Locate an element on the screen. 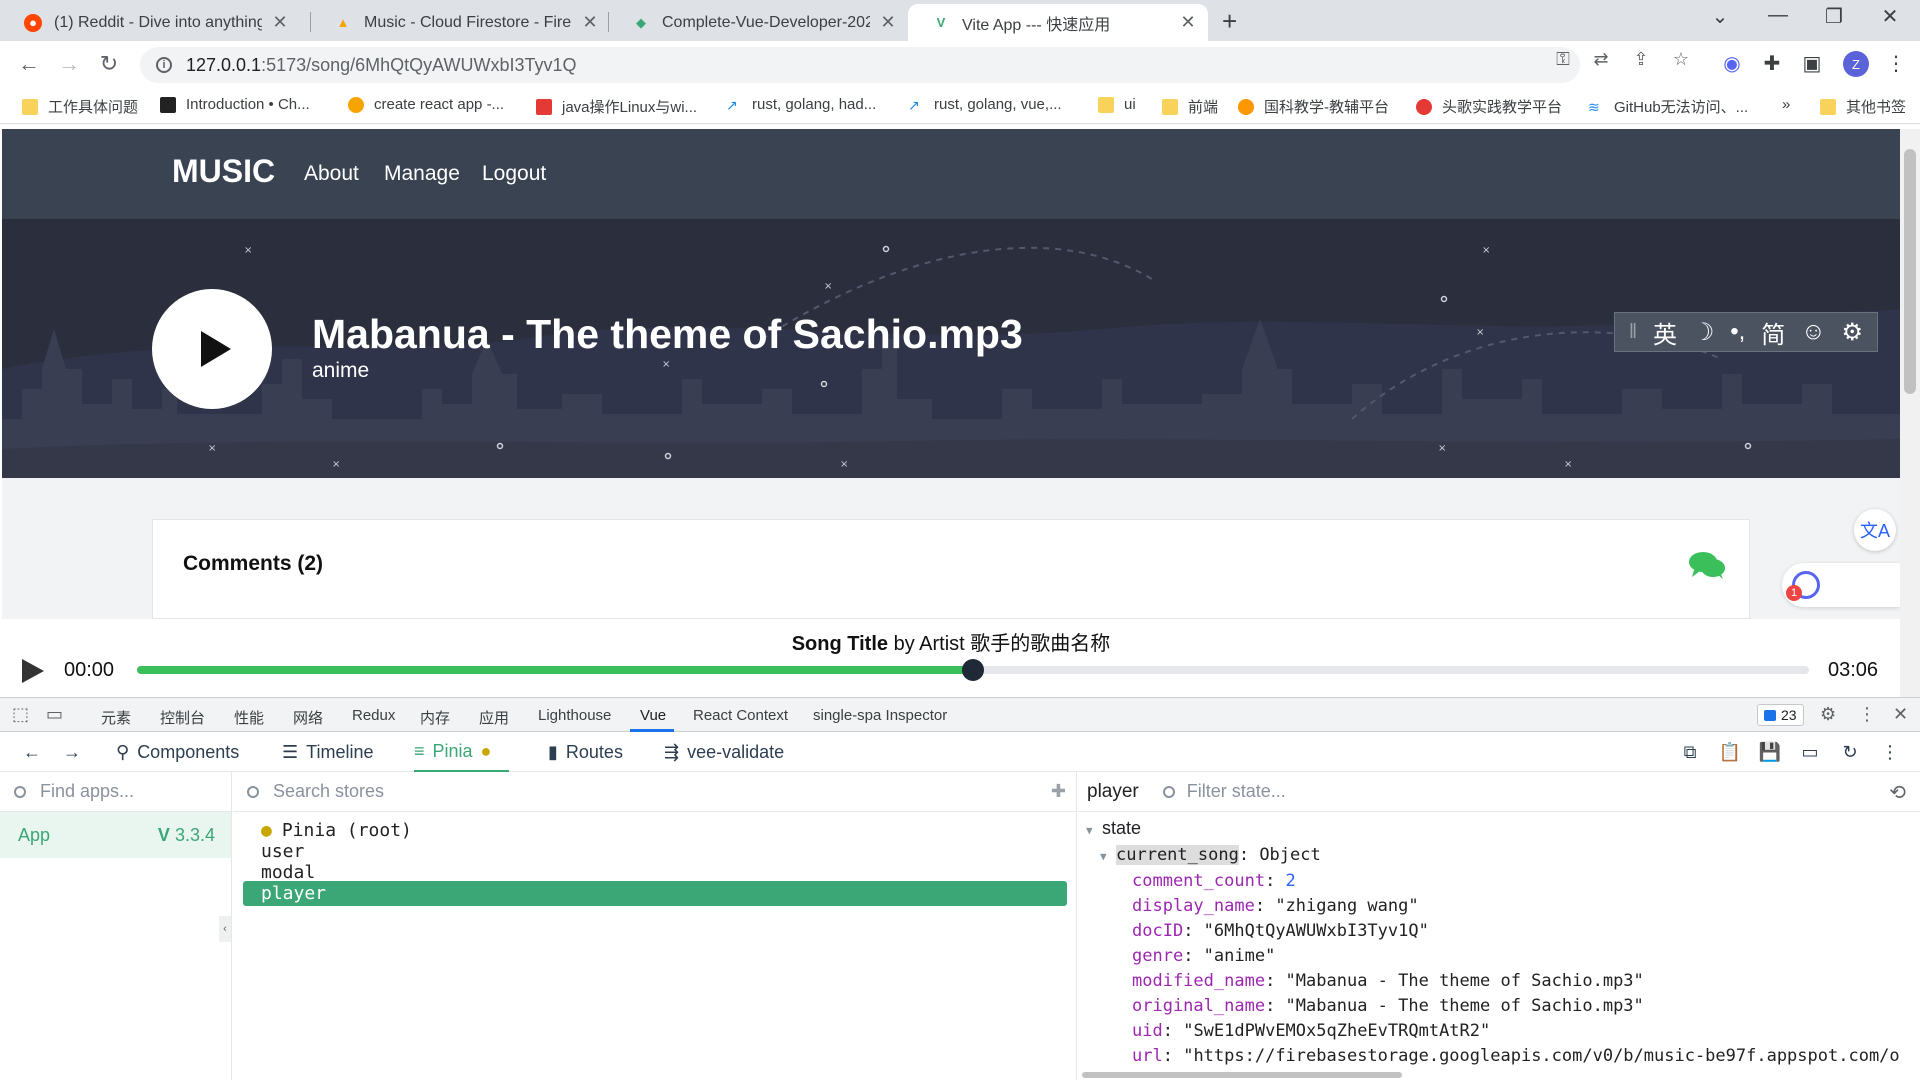  bookmark-item: 前端 is located at coordinates (1190, 106).